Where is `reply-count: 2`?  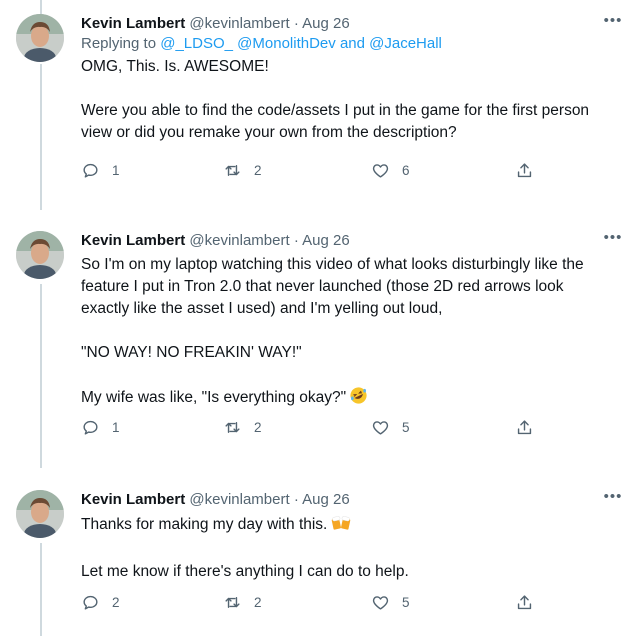 reply-count: 2 is located at coordinates (116, 602).